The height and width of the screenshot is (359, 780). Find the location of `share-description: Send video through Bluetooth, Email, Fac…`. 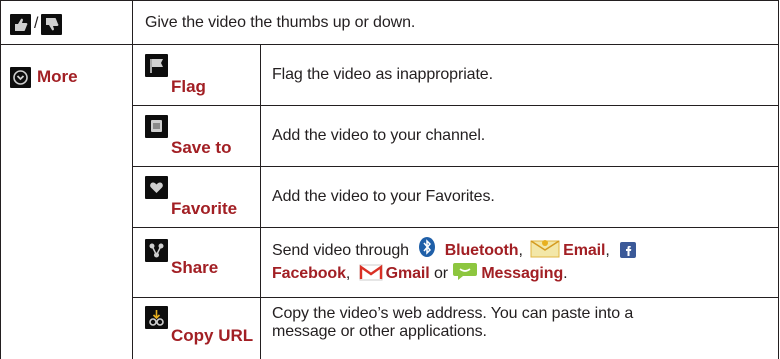

share-description: Send video through Bluetooth, Email, Fac… is located at coordinates (522, 263).